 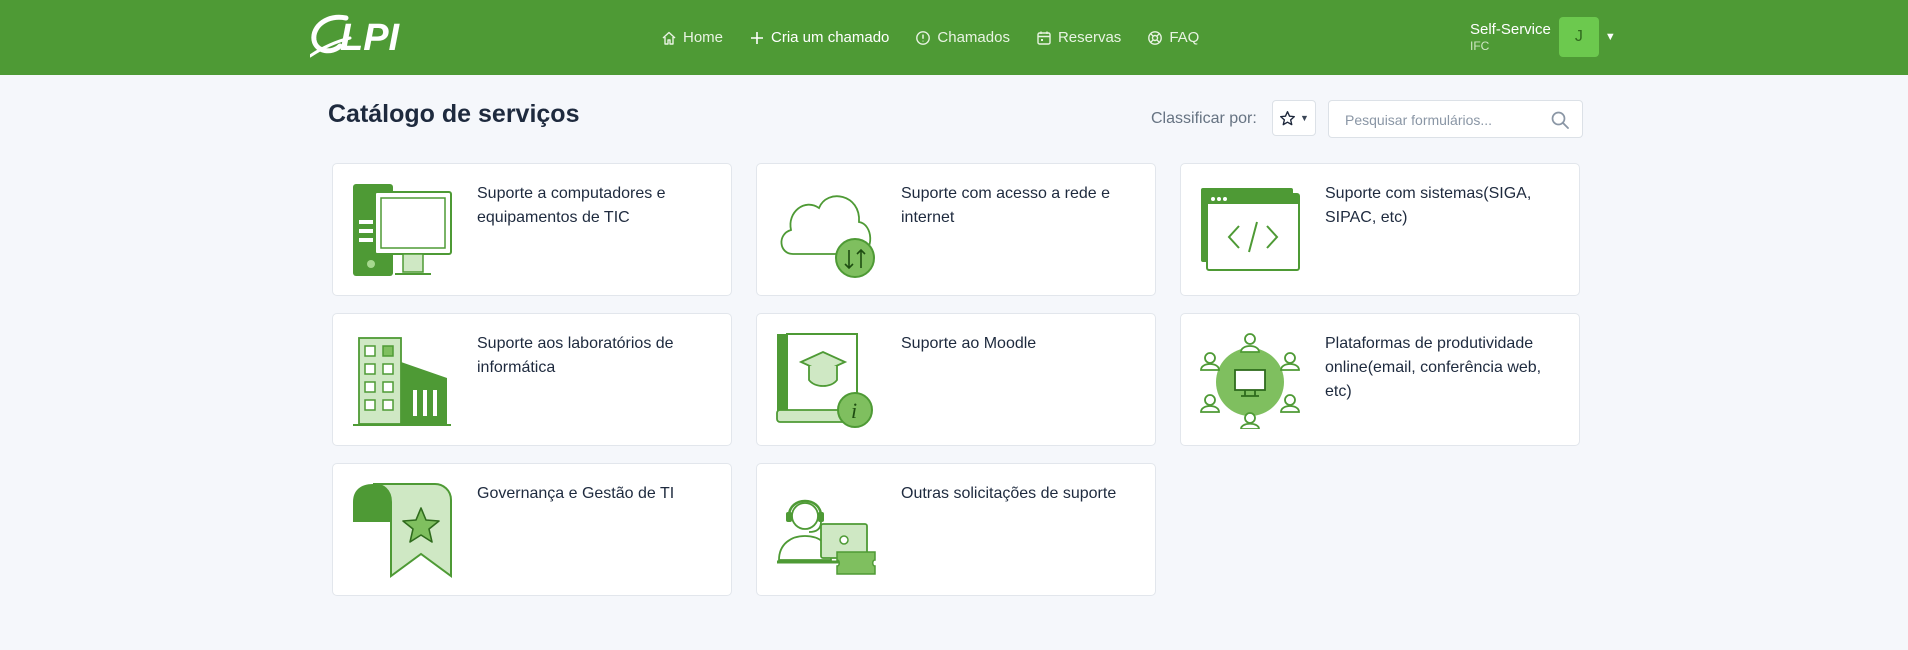 I want to click on ribbon-star-icon, so click(x=402, y=530).